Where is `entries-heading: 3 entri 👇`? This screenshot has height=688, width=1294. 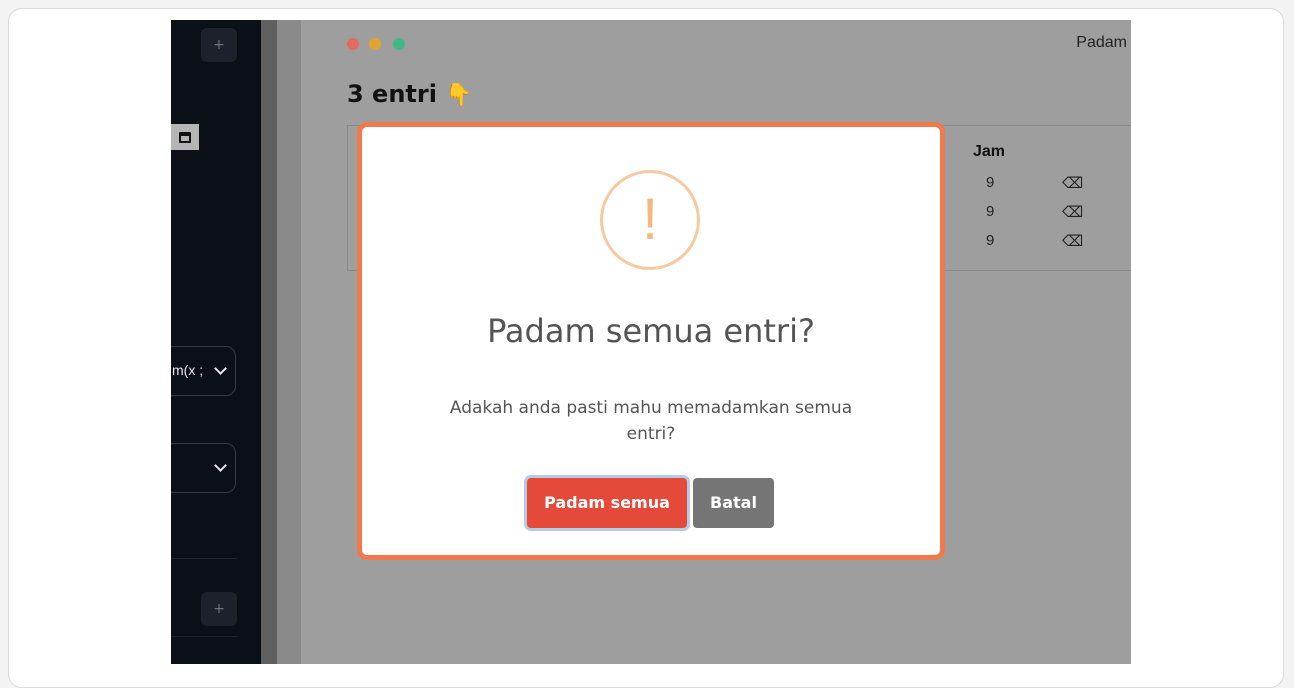 entries-heading: 3 entri 👇 is located at coordinates (410, 94).